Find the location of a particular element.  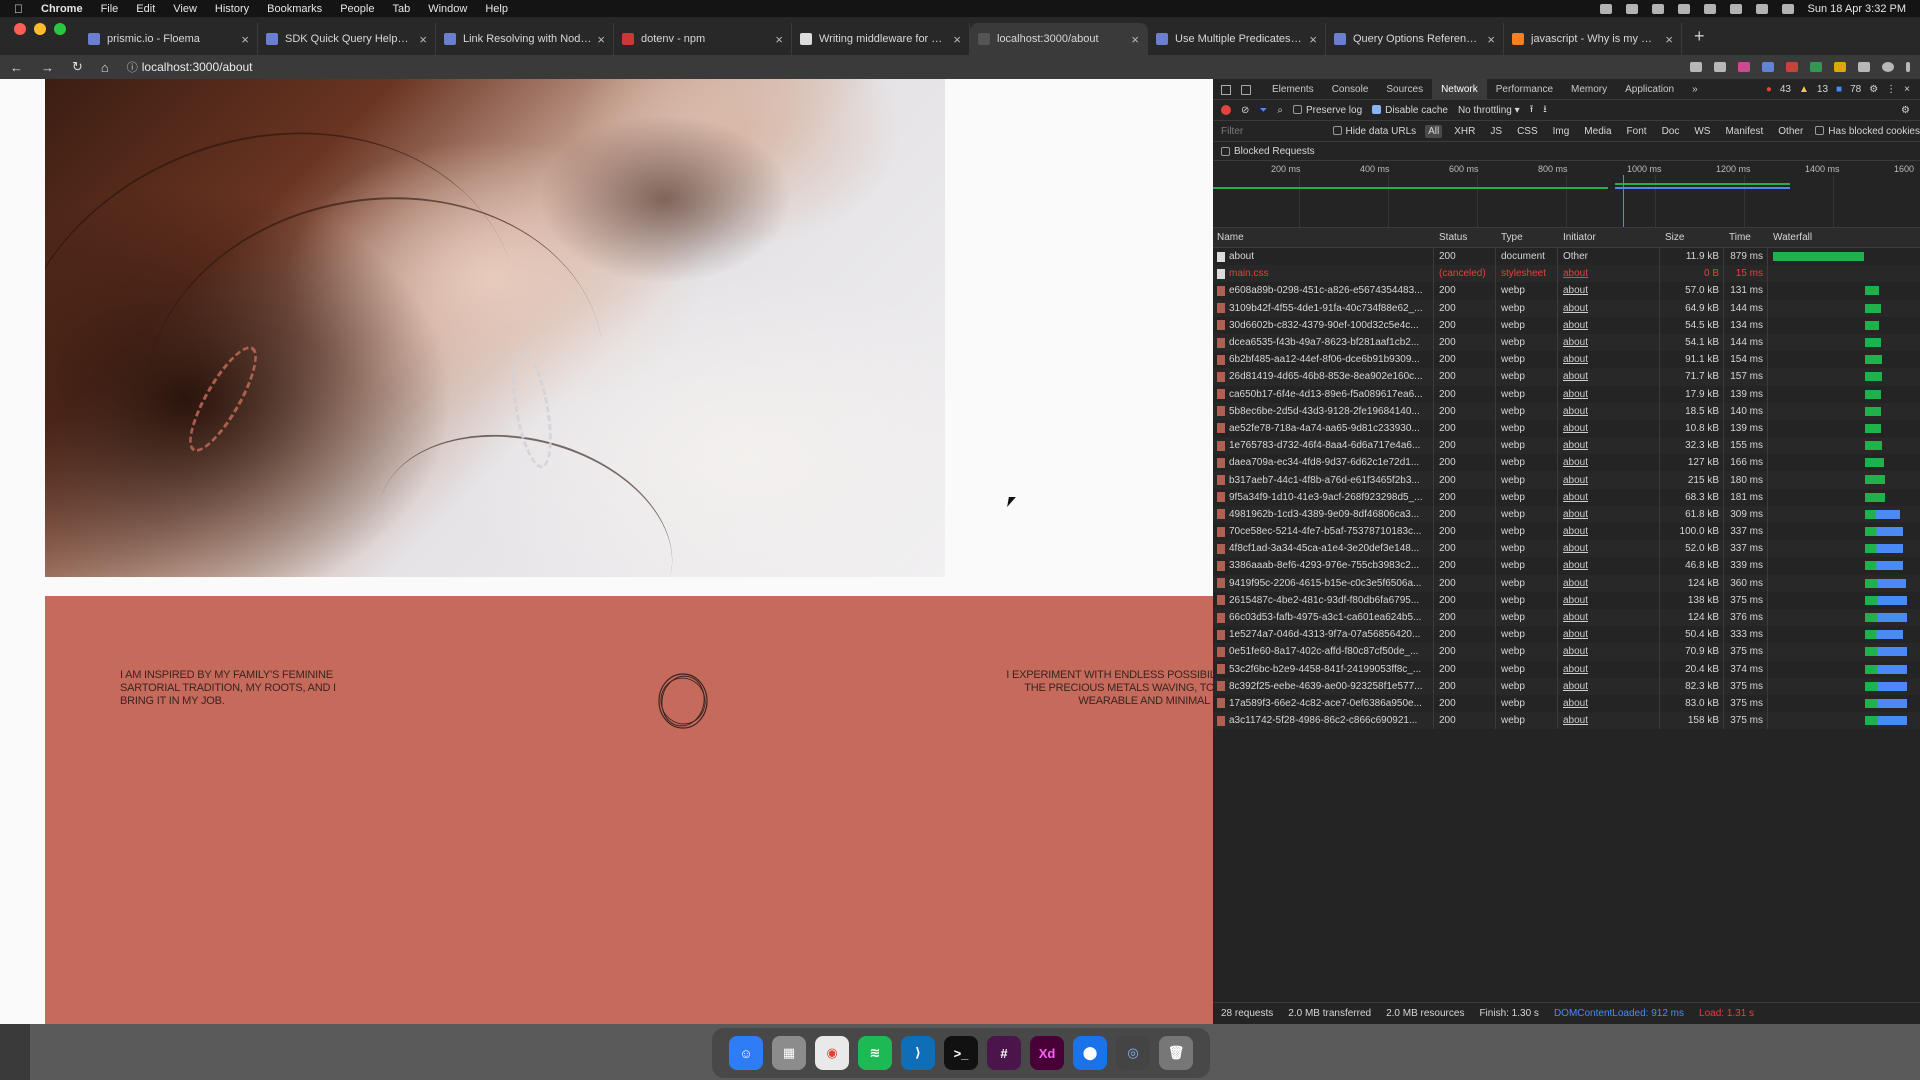

tab-elements: Elements is located at coordinates (1293, 89).